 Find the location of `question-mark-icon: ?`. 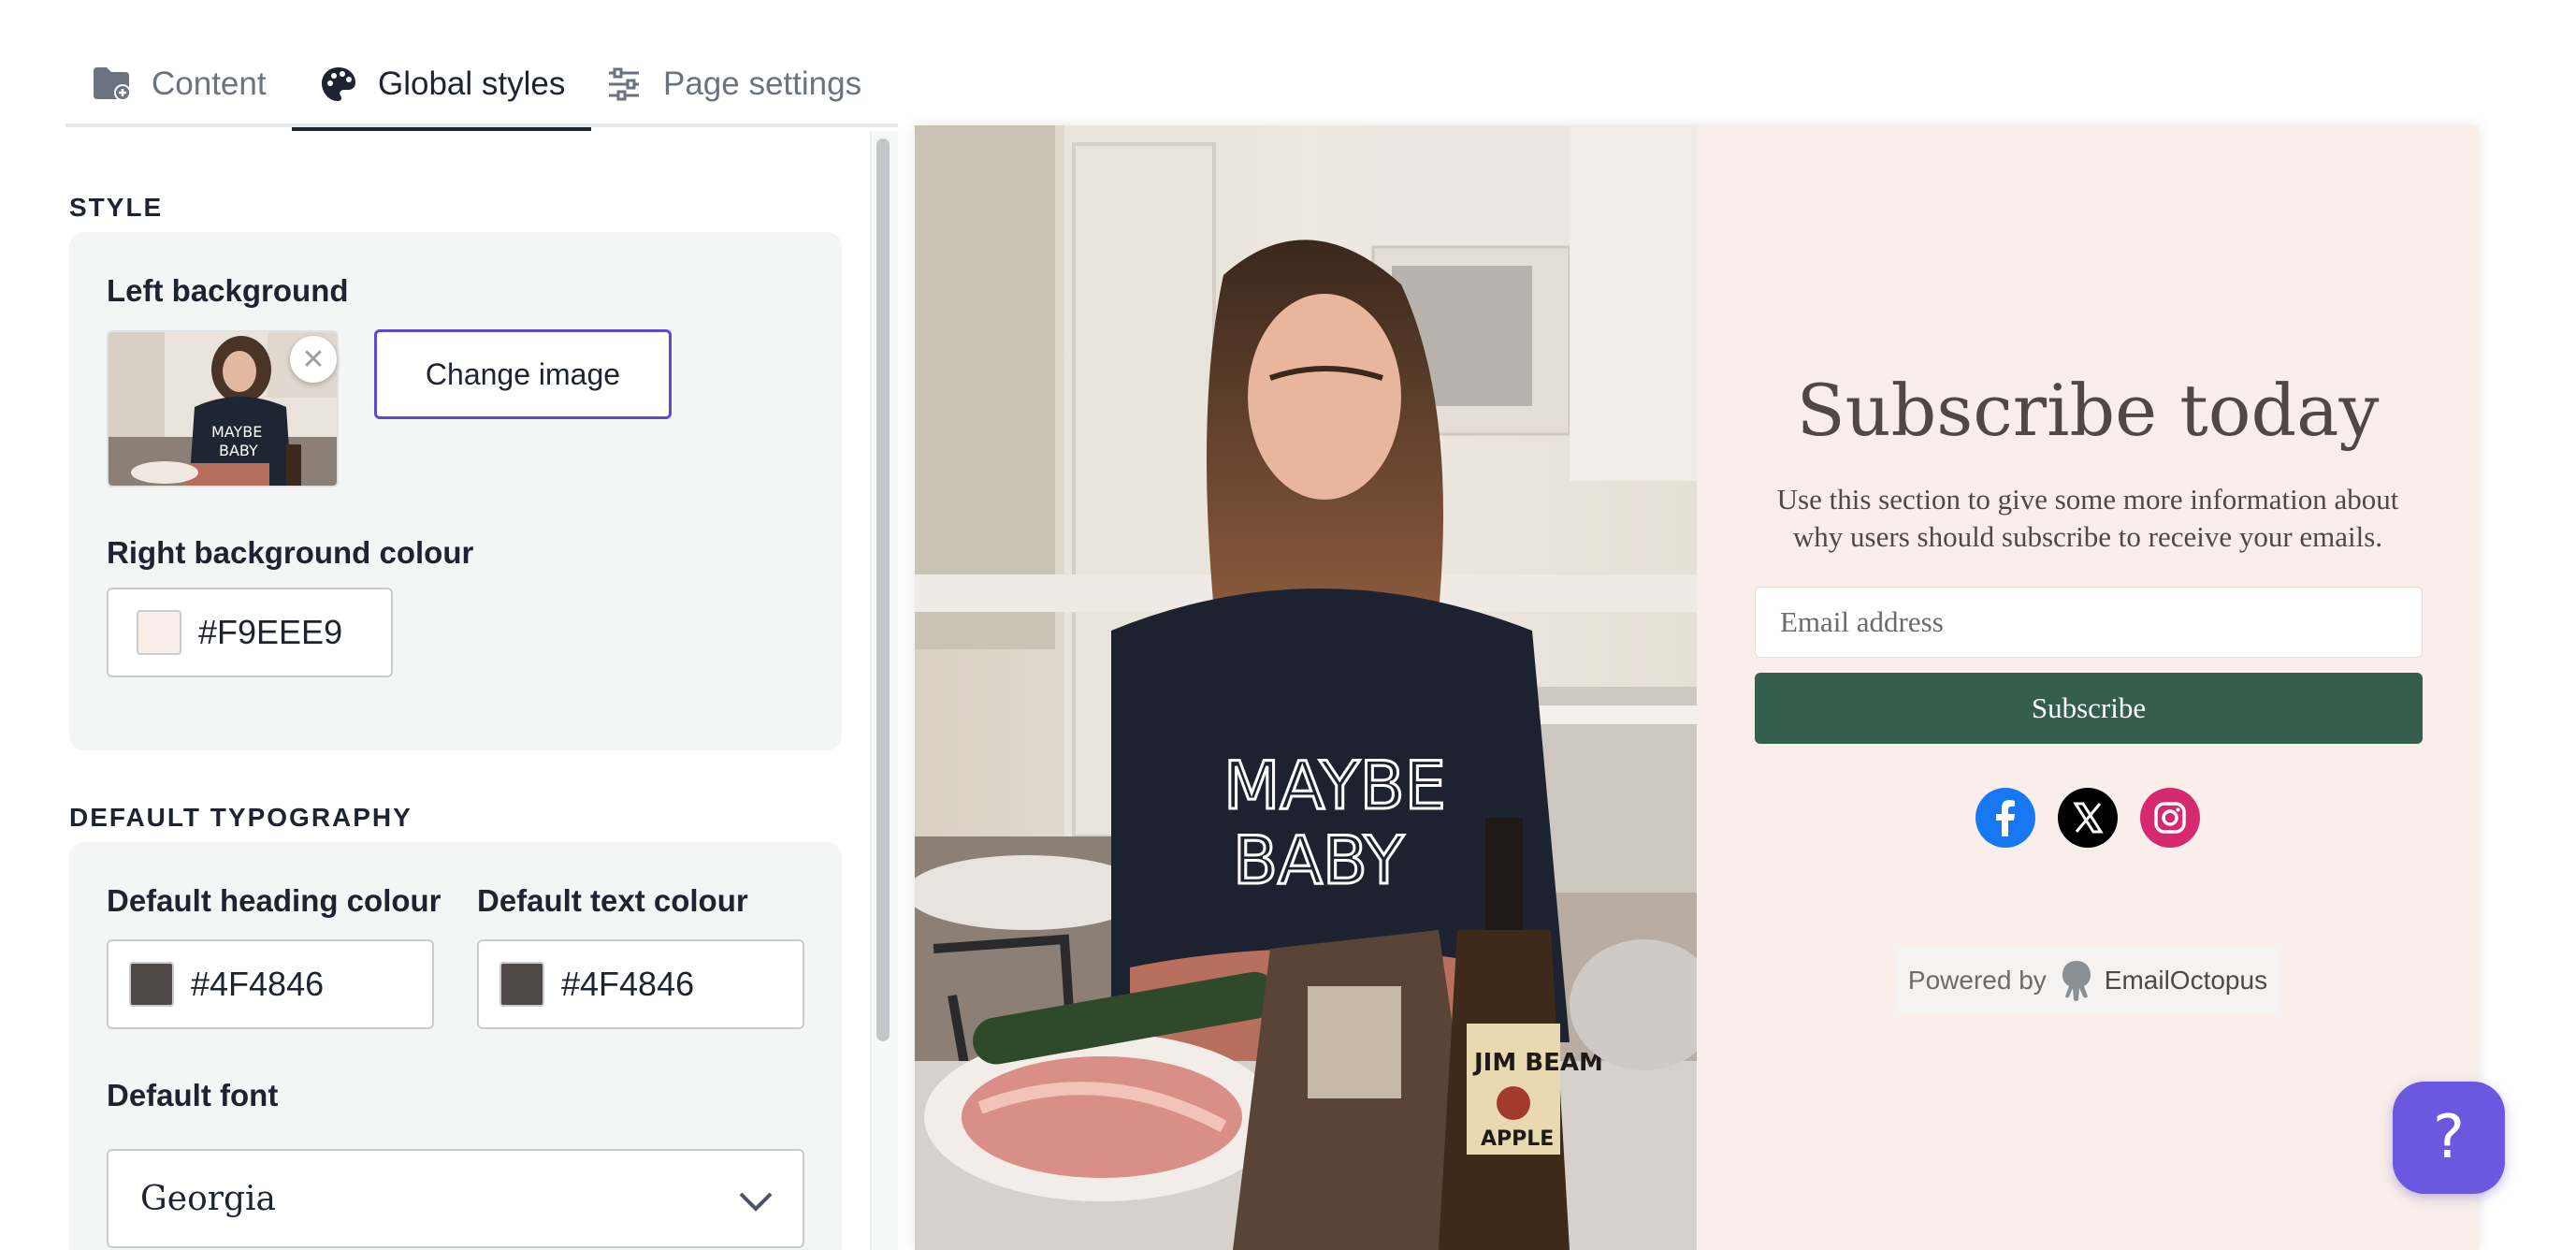

question-mark-icon: ? is located at coordinates (2449, 1137).